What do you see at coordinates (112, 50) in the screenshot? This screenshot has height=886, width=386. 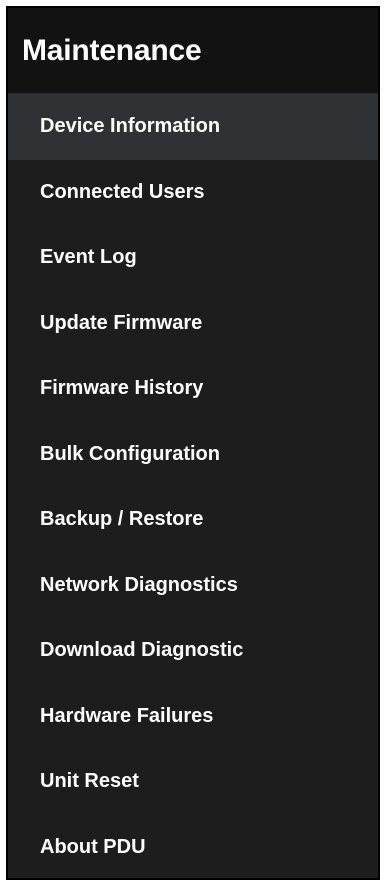 I see `menu-title: Maintenance` at bounding box center [112, 50].